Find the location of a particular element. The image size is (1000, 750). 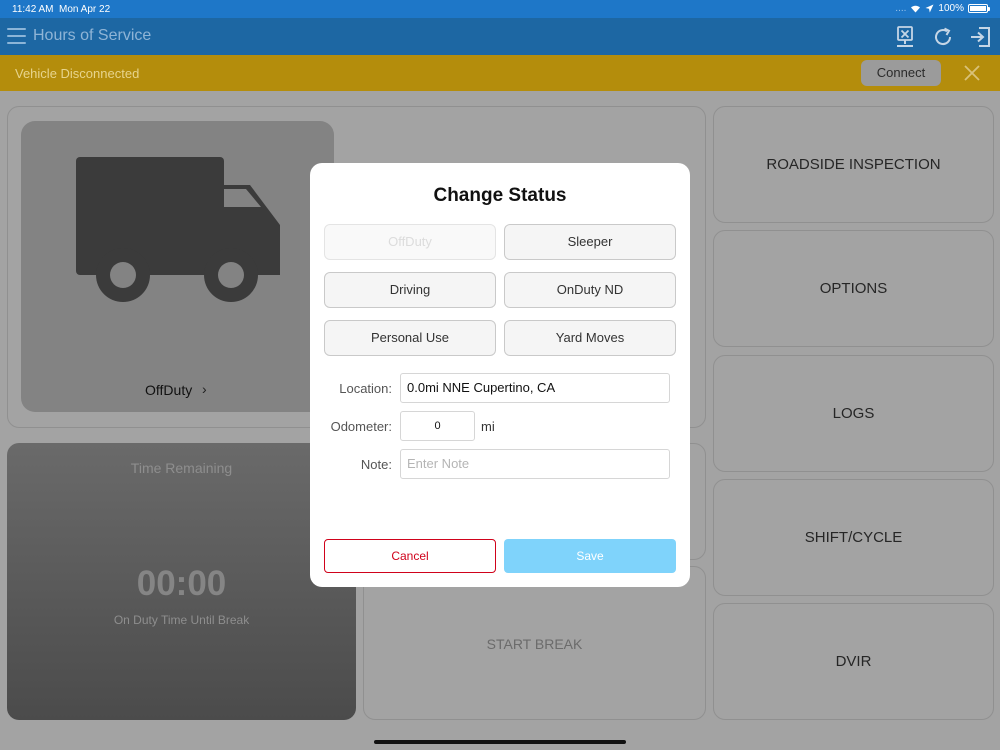

status-yard-moves-button: Yard Moves is located at coordinates (590, 338).